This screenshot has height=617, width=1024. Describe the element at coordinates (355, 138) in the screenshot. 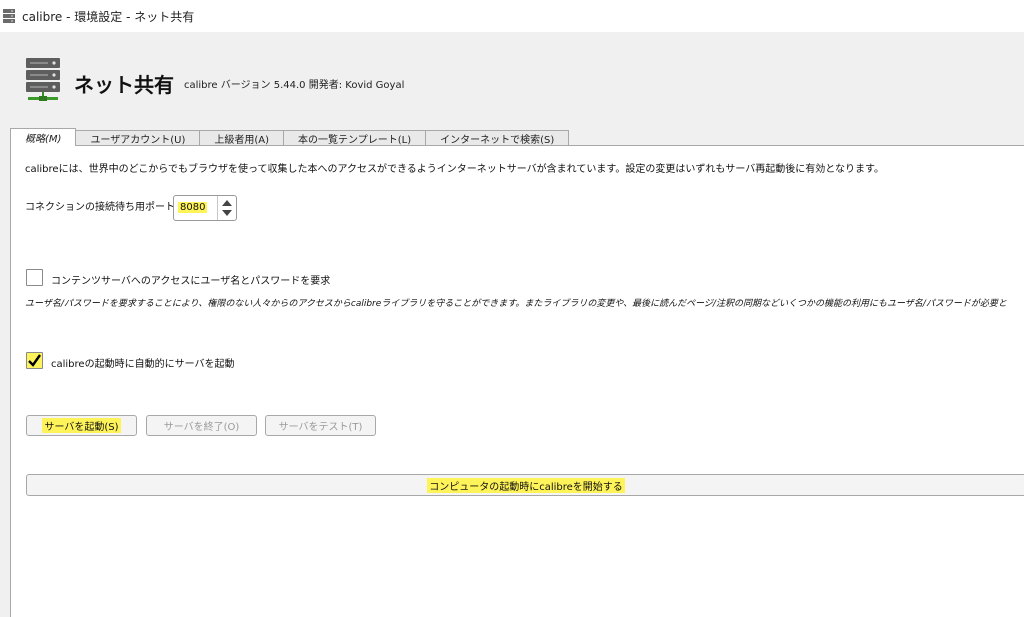

I see `tab-book-list-template: 本の一覧テンプレート(L)` at that location.